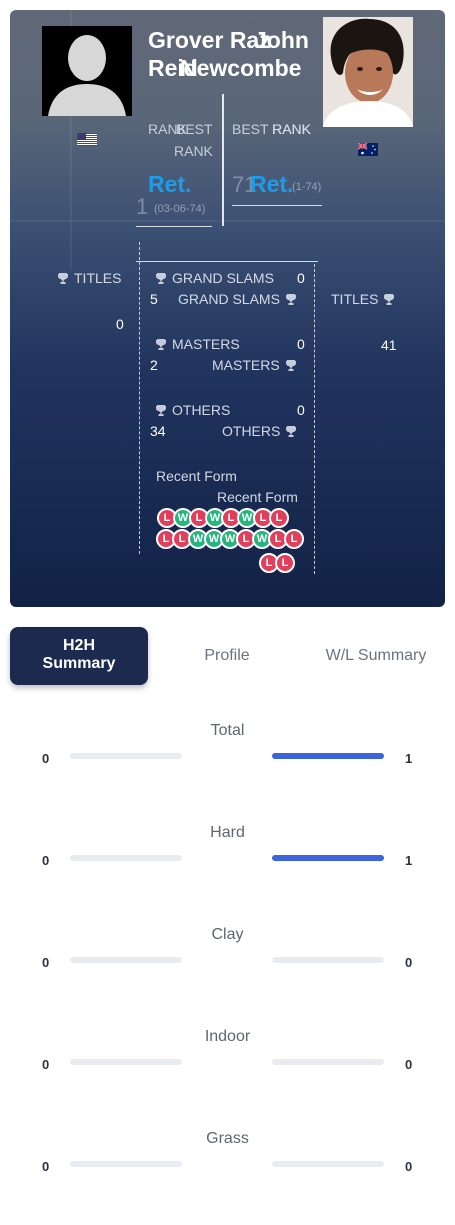  Describe the element at coordinates (277, 205) in the screenshot. I see `rank-underline-right` at that location.